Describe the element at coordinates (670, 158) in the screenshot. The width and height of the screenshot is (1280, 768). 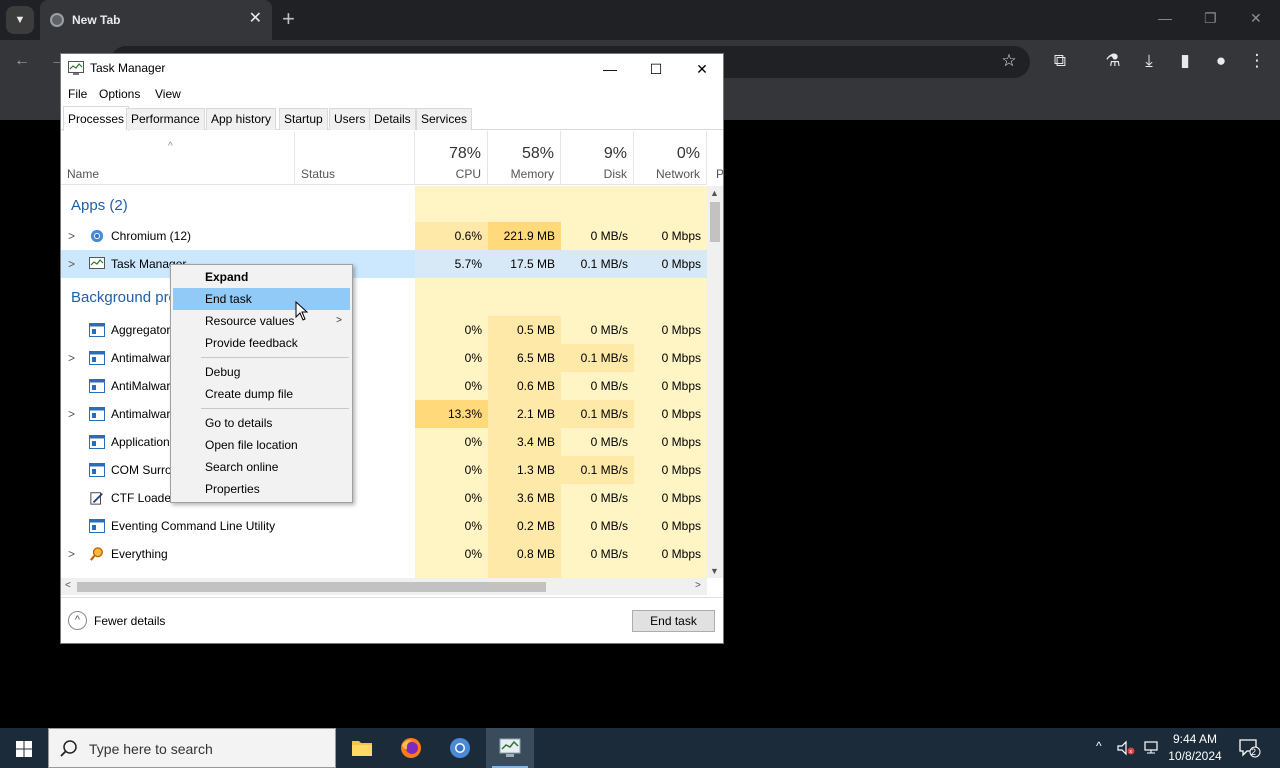
I see `column-header-network: 0% Network` at that location.